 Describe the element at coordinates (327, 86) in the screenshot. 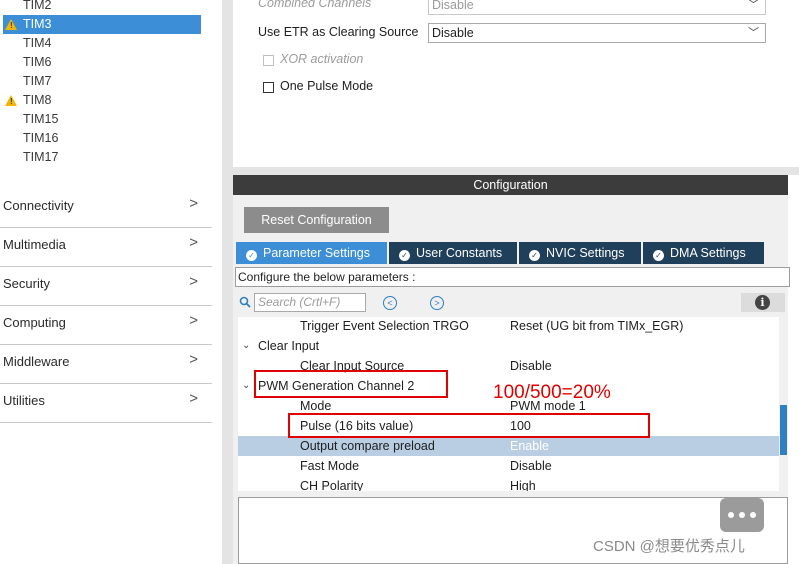

I see `one-pulse-label: One Pulse Mode` at that location.